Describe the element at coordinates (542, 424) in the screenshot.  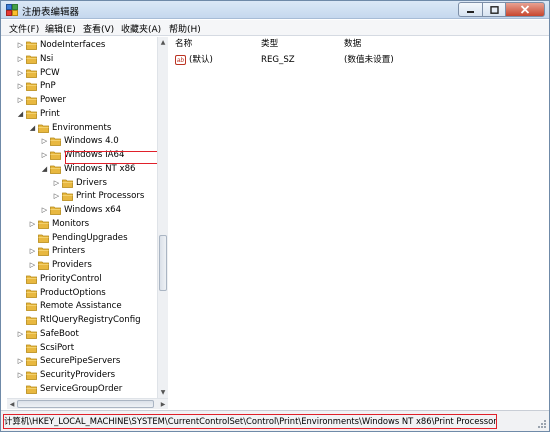
I see `resize-grip-icon` at that location.